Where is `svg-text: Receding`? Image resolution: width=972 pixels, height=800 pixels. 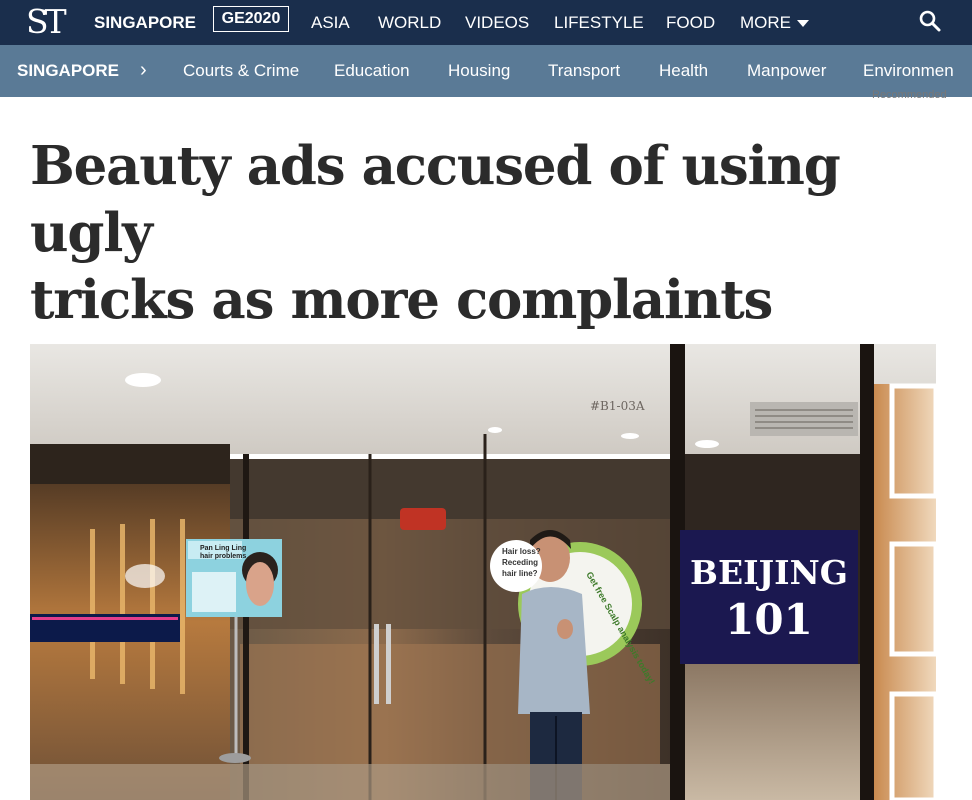 svg-text: Receding is located at coordinates (520, 562).